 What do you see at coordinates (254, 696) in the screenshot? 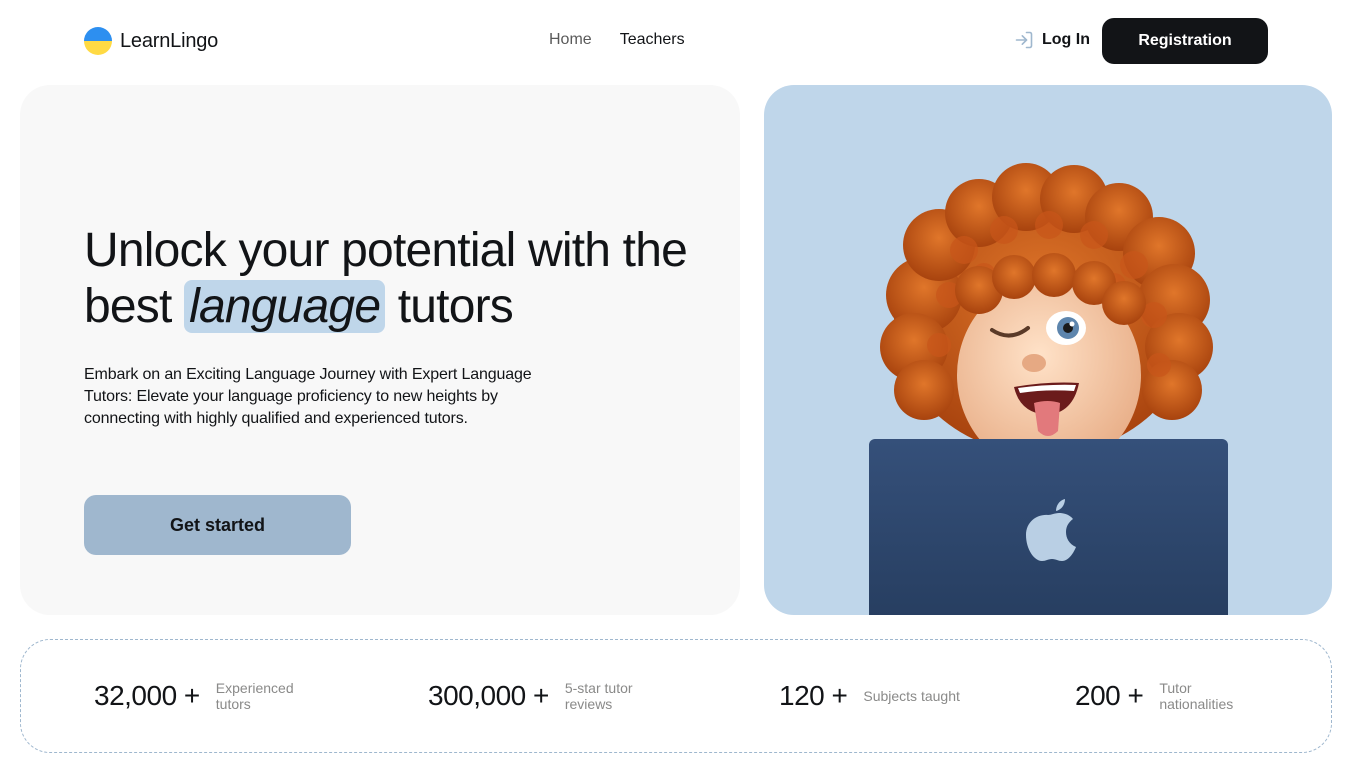
I see `stat-label: Experienced tutors` at bounding box center [254, 696].